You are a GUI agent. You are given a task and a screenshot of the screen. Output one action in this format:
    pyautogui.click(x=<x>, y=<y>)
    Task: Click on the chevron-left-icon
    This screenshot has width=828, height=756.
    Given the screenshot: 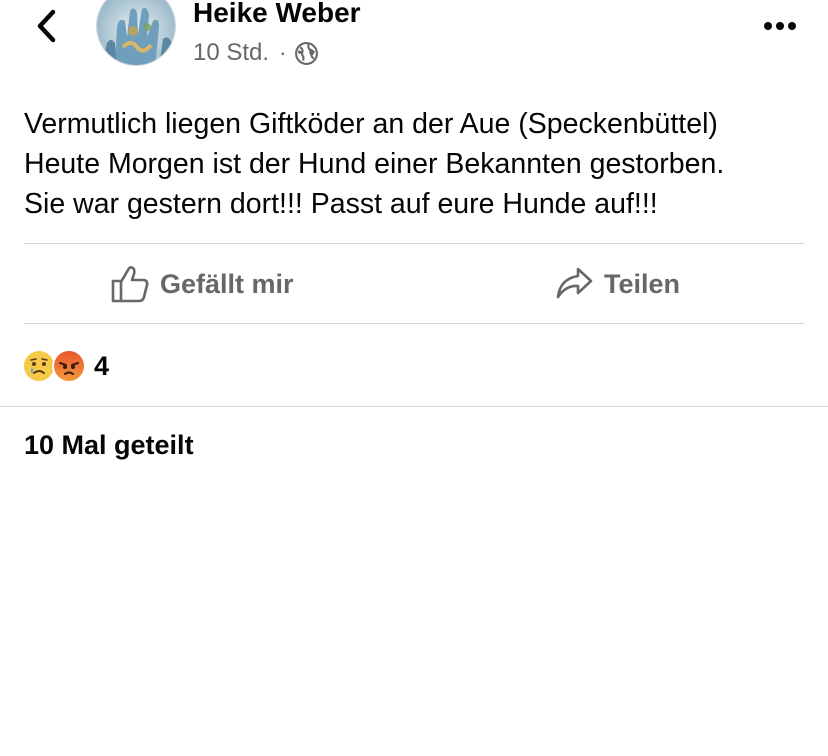 What is the action you would take?
    pyautogui.click(x=46, y=26)
    